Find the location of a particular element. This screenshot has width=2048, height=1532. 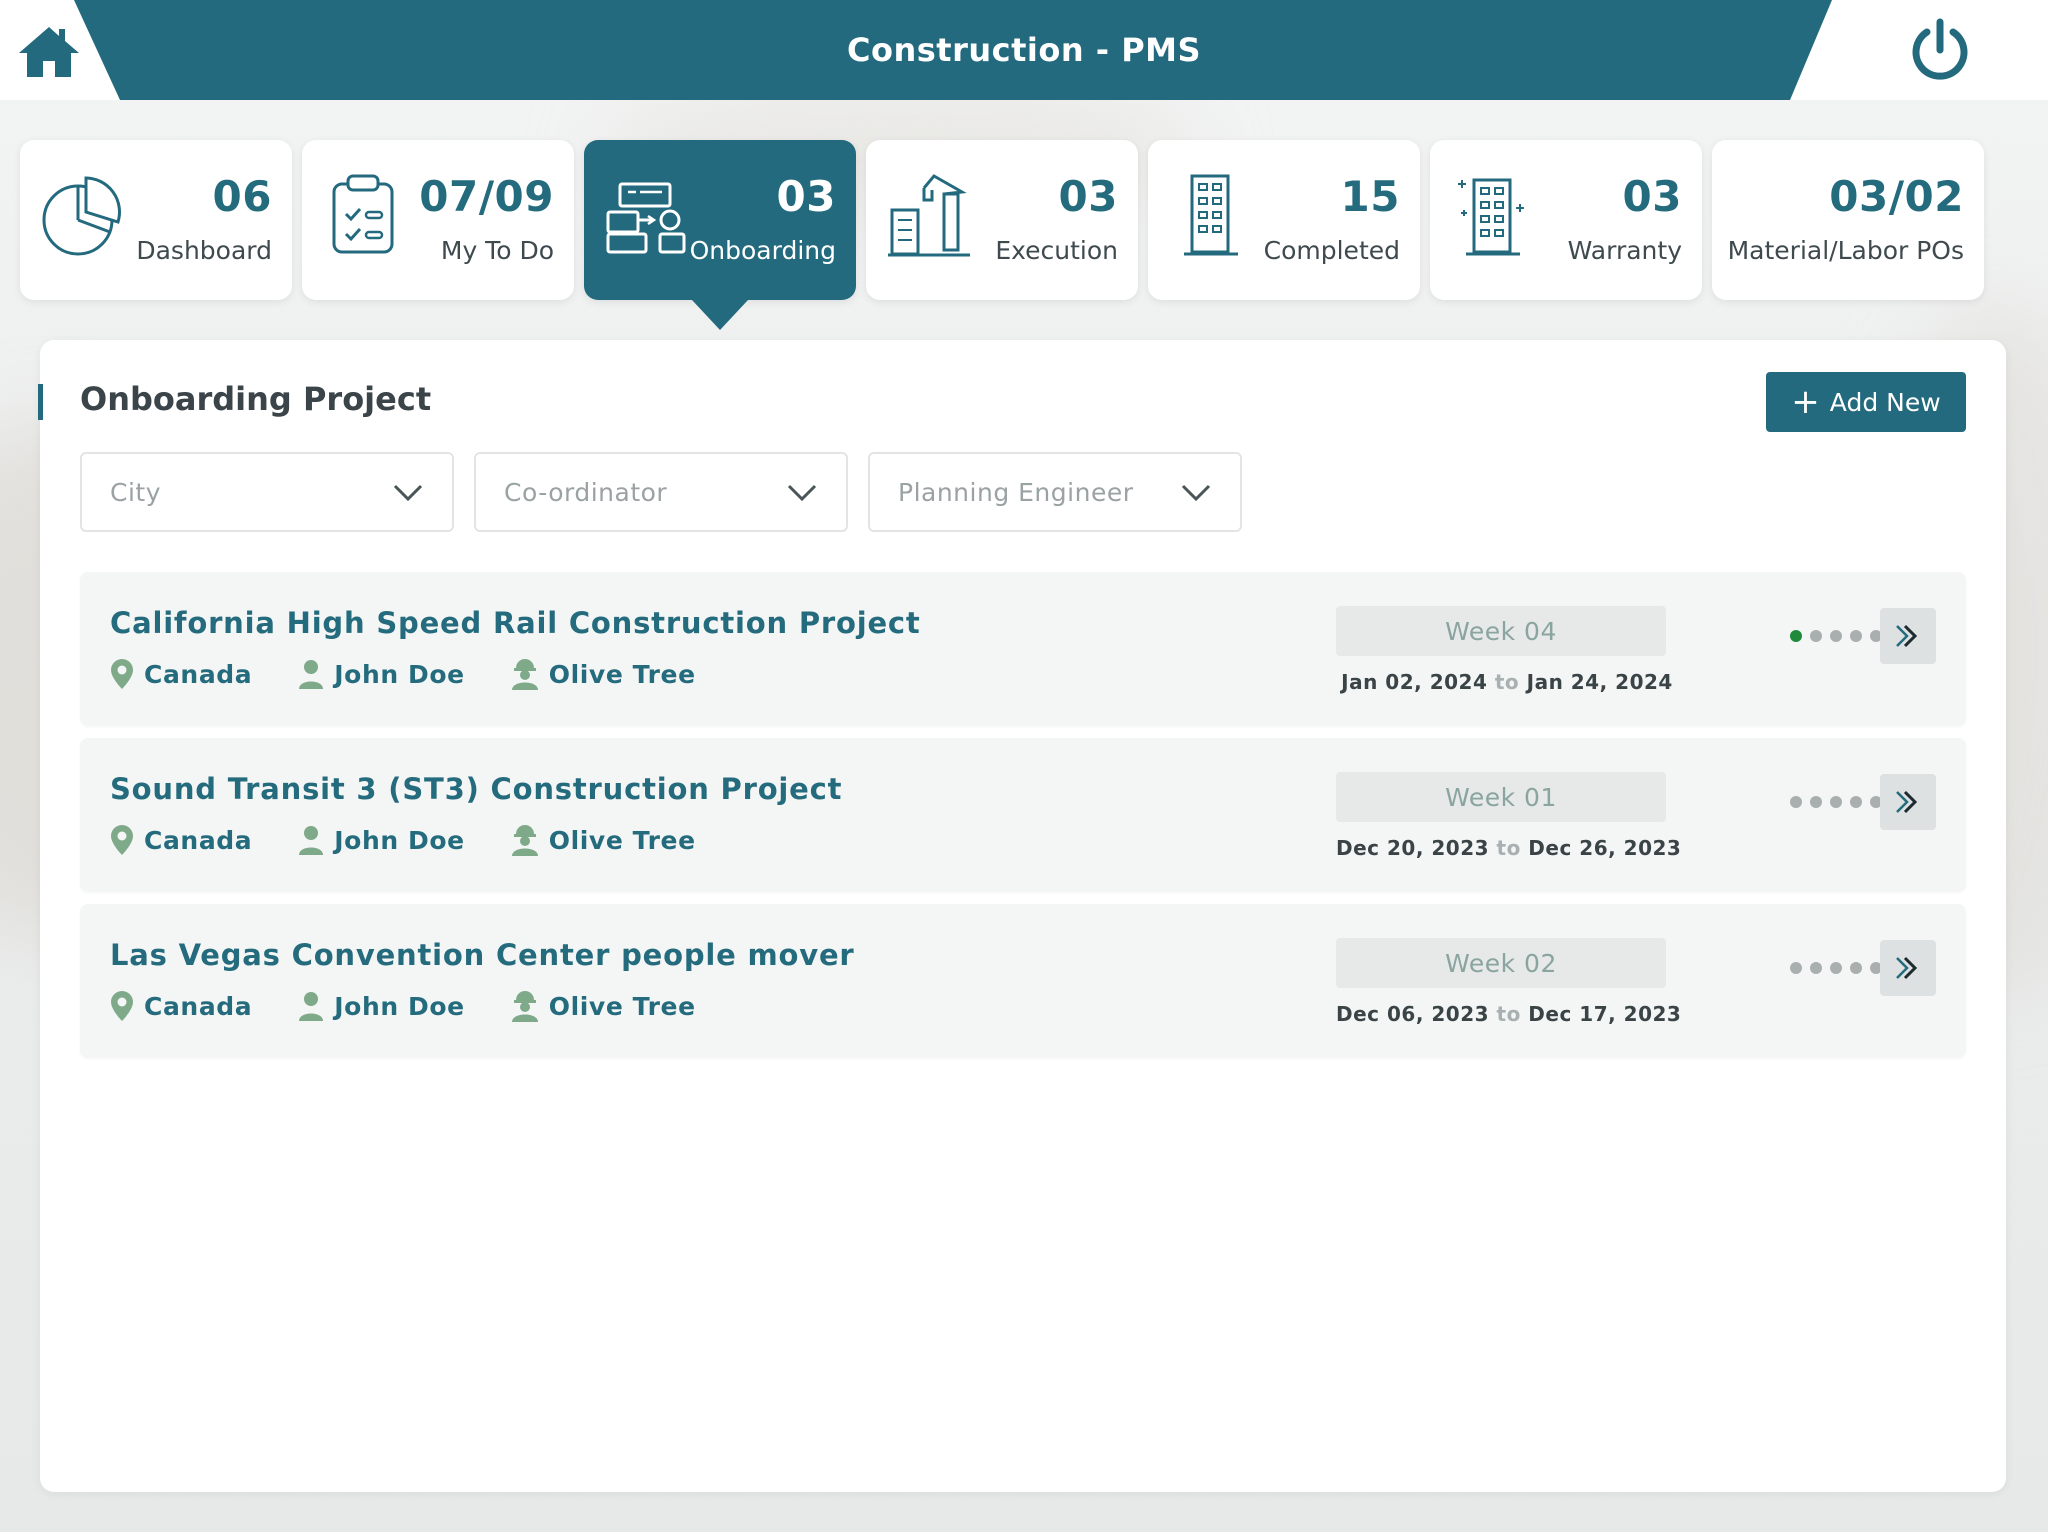

tab-material-labor-pos: 03/02 Material/Labor POs is located at coordinates (1848, 220).